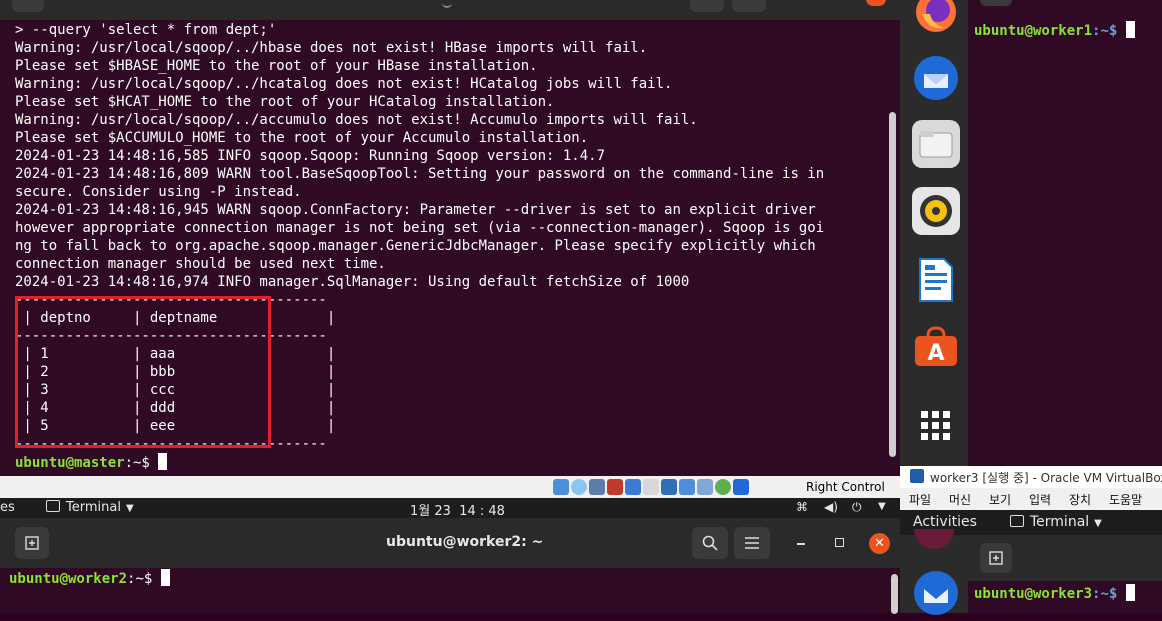 Image resolution: width=1162 pixels, height=621 pixels. I want to click on output-line: > --query 'select * from dept;', so click(146, 30).